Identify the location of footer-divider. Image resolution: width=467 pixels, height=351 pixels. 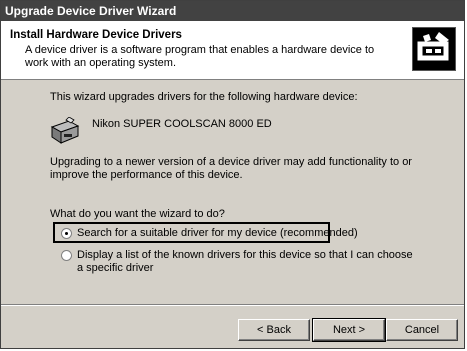
(232, 305).